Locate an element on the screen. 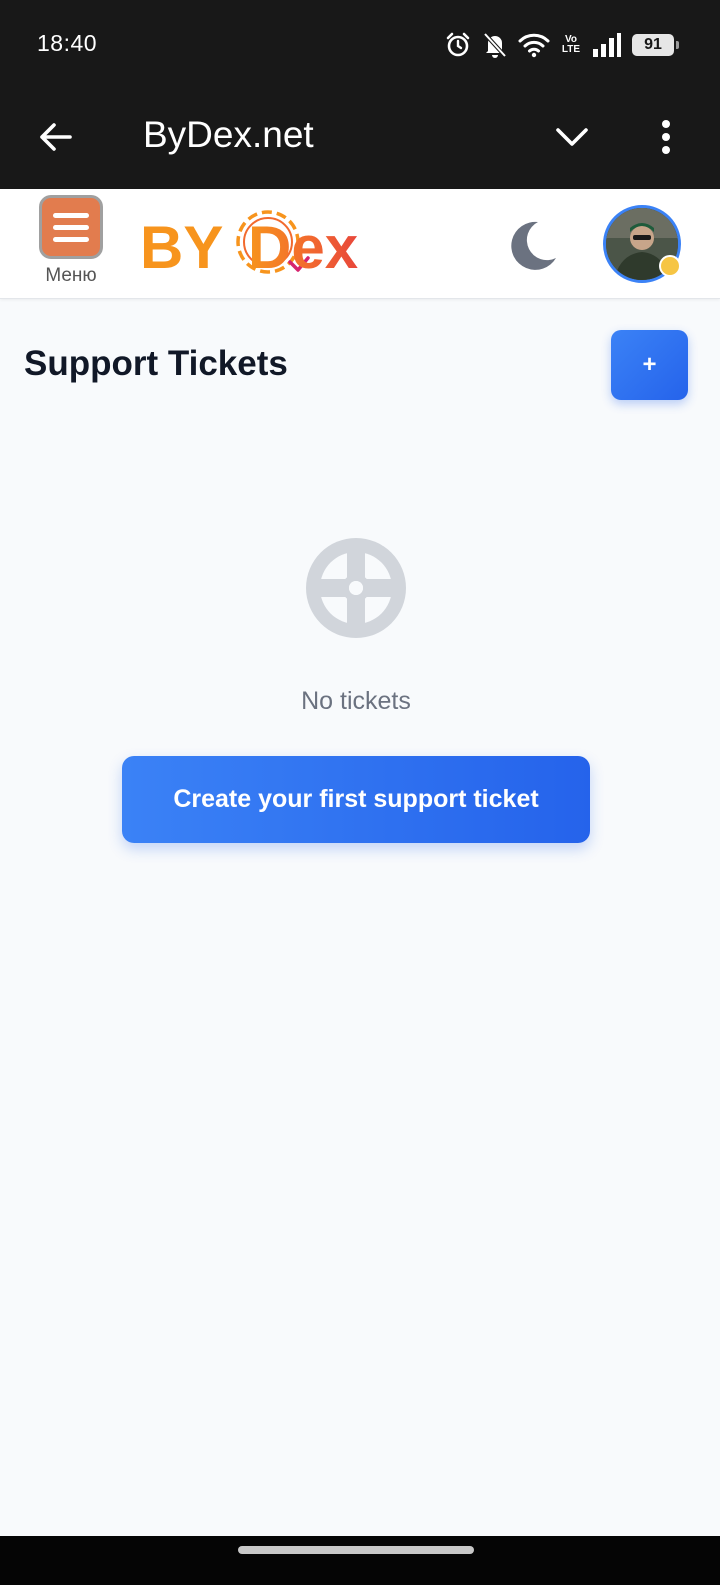 The image size is (720, 1585). bell-off-icon is located at coordinates (495, 45).